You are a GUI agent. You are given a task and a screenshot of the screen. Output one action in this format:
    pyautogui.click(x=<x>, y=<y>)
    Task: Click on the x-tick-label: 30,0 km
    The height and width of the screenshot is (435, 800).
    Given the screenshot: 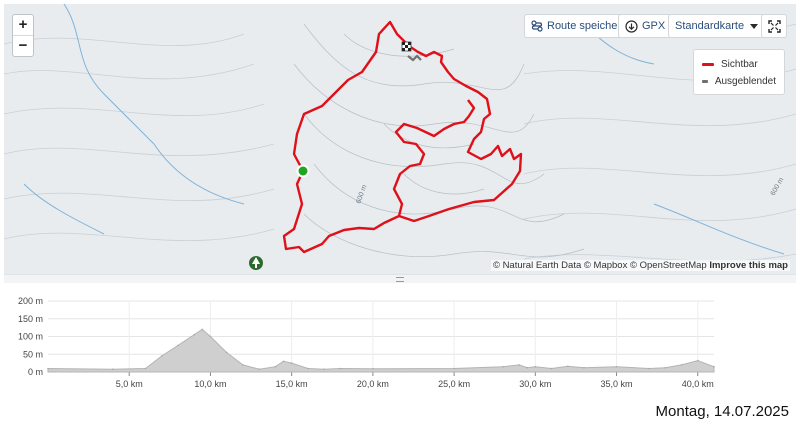 What is the action you would take?
    pyautogui.click(x=535, y=384)
    